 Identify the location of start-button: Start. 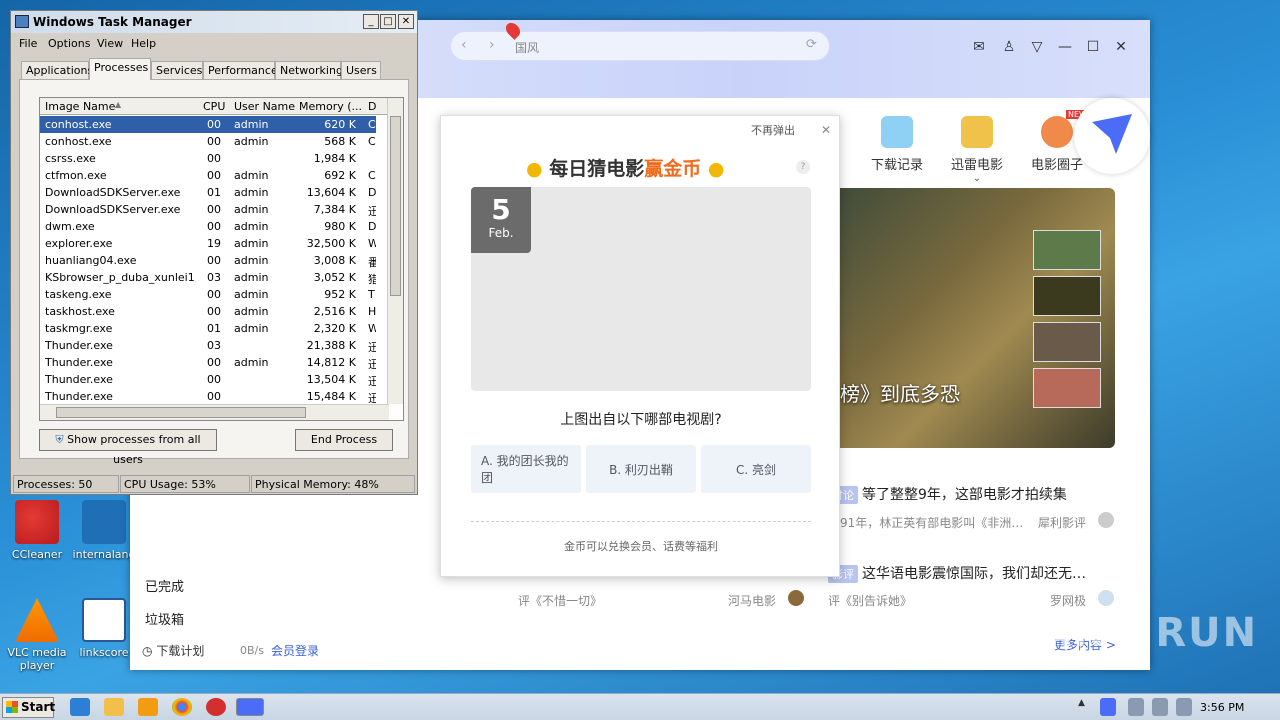
(28, 707).